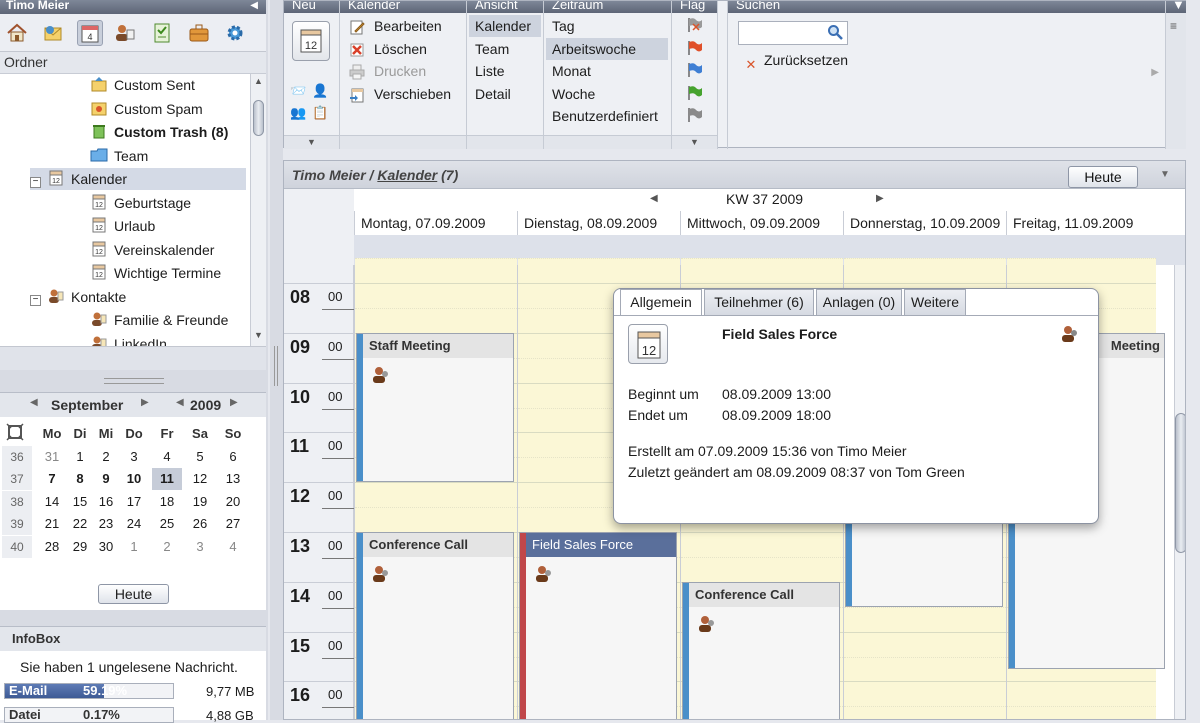 The image size is (1200, 723). Describe the element at coordinates (1180, 483) in the screenshot. I see `calendar-scroll-thumb` at that location.